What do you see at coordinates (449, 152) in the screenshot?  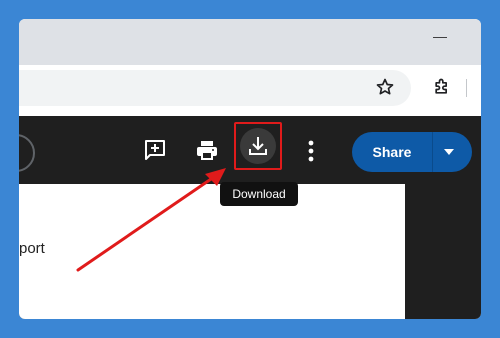 I see `chevron-down-icon` at bounding box center [449, 152].